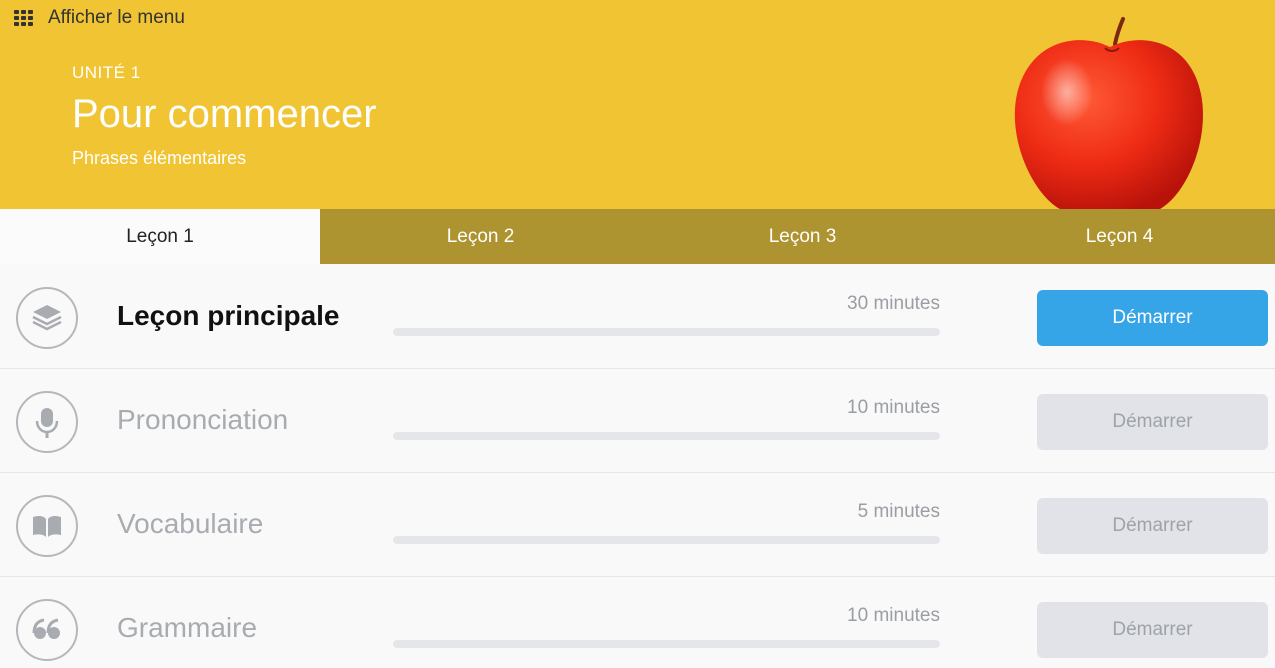 The height and width of the screenshot is (668, 1275). What do you see at coordinates (116, 17) in the screenshot?
I see `show-menu-label: Afficher le menu` at bounding box center [116, 17].